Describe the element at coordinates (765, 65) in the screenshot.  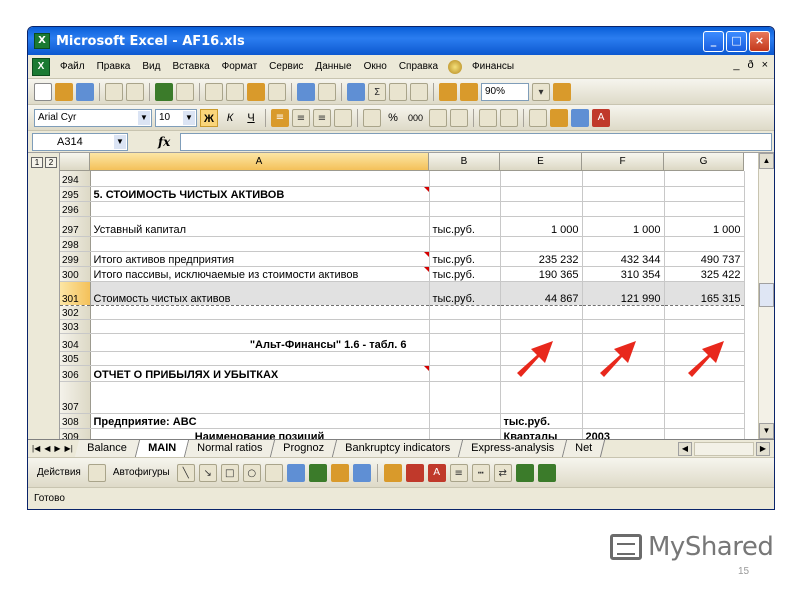
I see `doc-close-button: ×` at that location.